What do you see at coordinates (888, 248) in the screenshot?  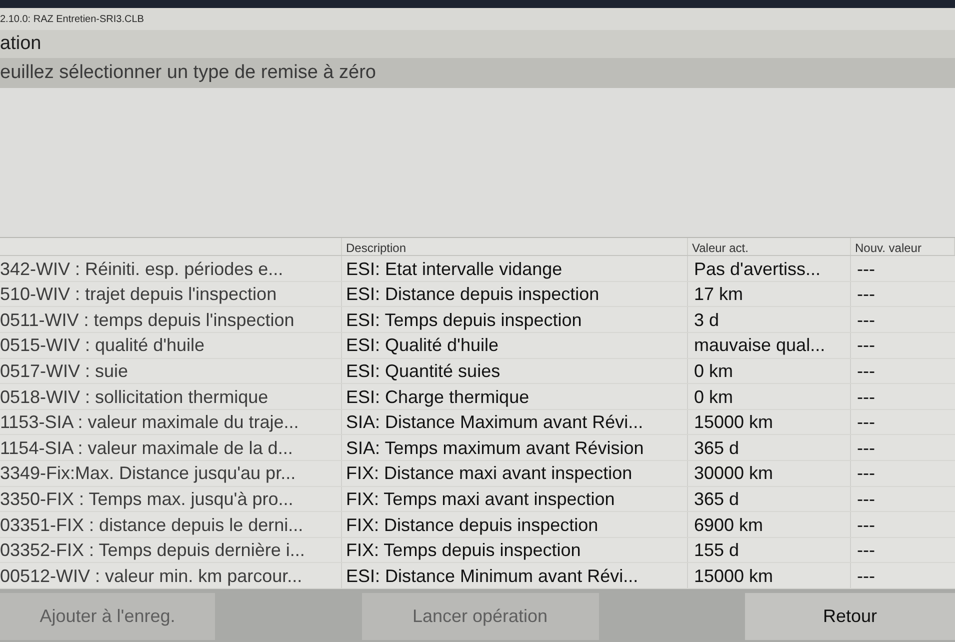 I see `column-header: Nouv. valeur` at bounding box center [888, 248].